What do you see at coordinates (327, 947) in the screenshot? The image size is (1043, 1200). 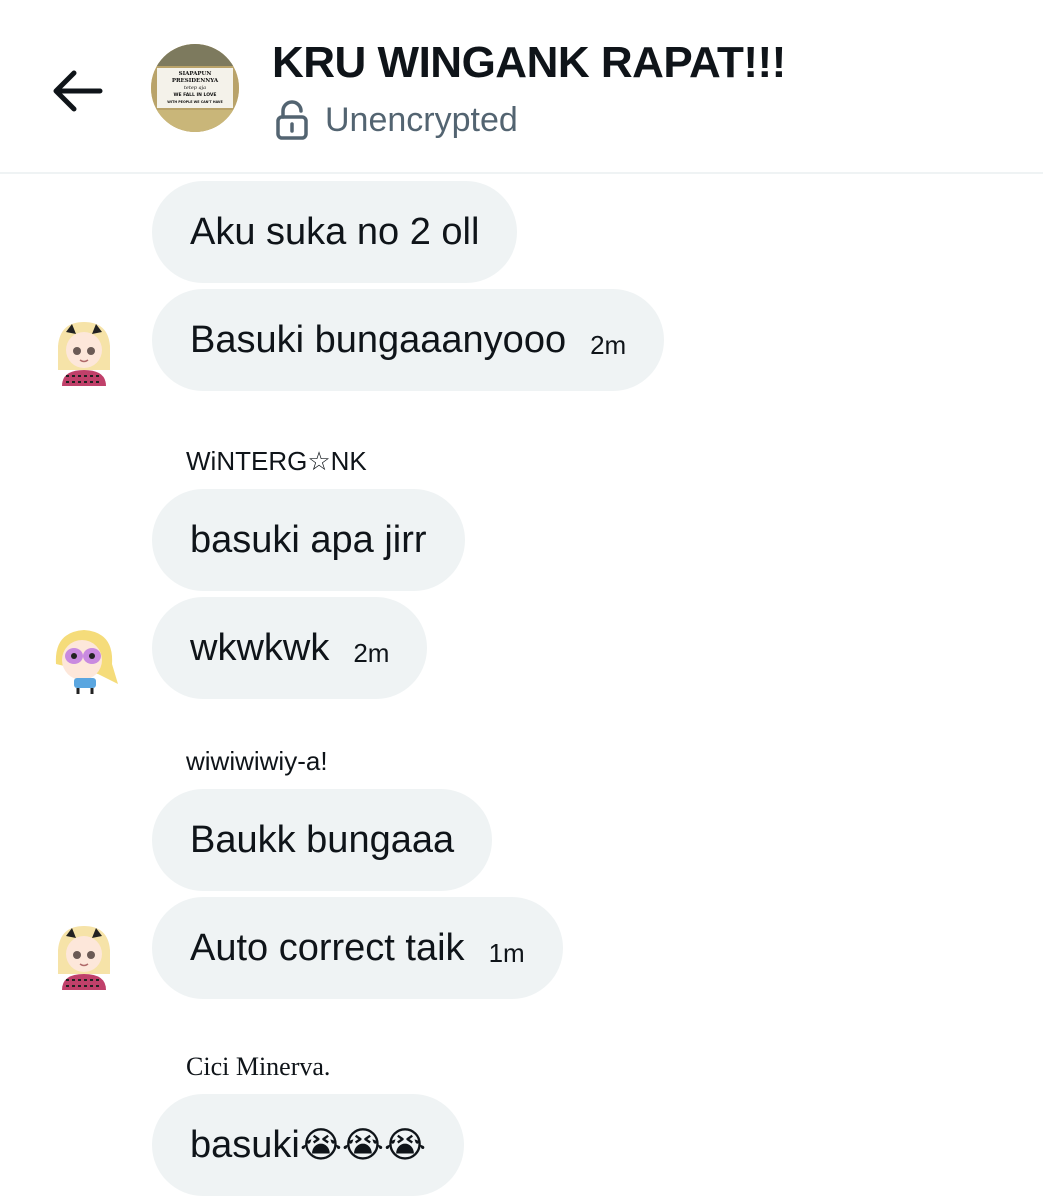 I see `message-text: Auto correct taik` at bounding box center [327, 947].